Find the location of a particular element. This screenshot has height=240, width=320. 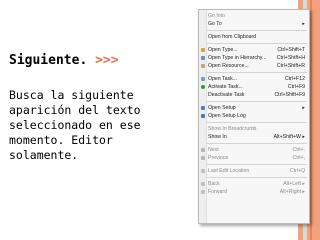

menu-item-label: Open Setup is located at coordinates (222, 108).